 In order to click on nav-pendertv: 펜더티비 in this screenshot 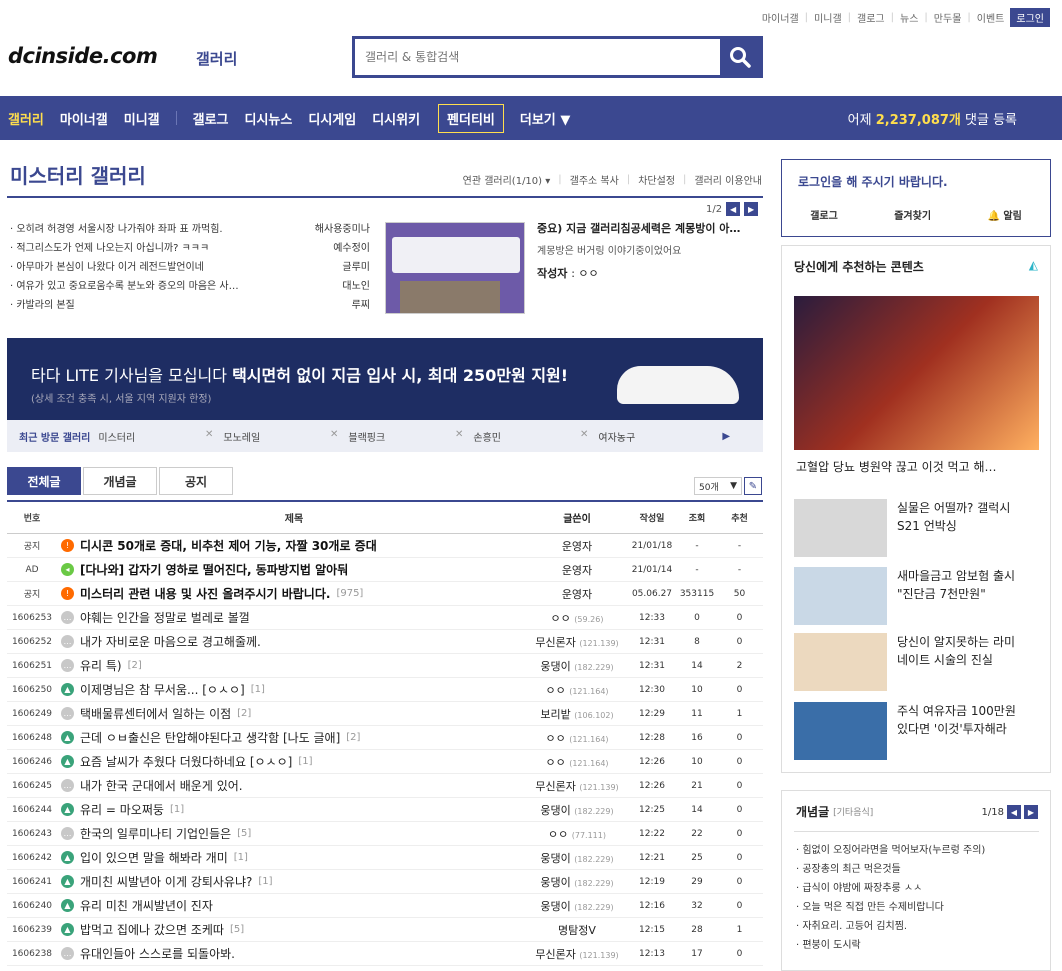, I will do `click(471, 118)`.